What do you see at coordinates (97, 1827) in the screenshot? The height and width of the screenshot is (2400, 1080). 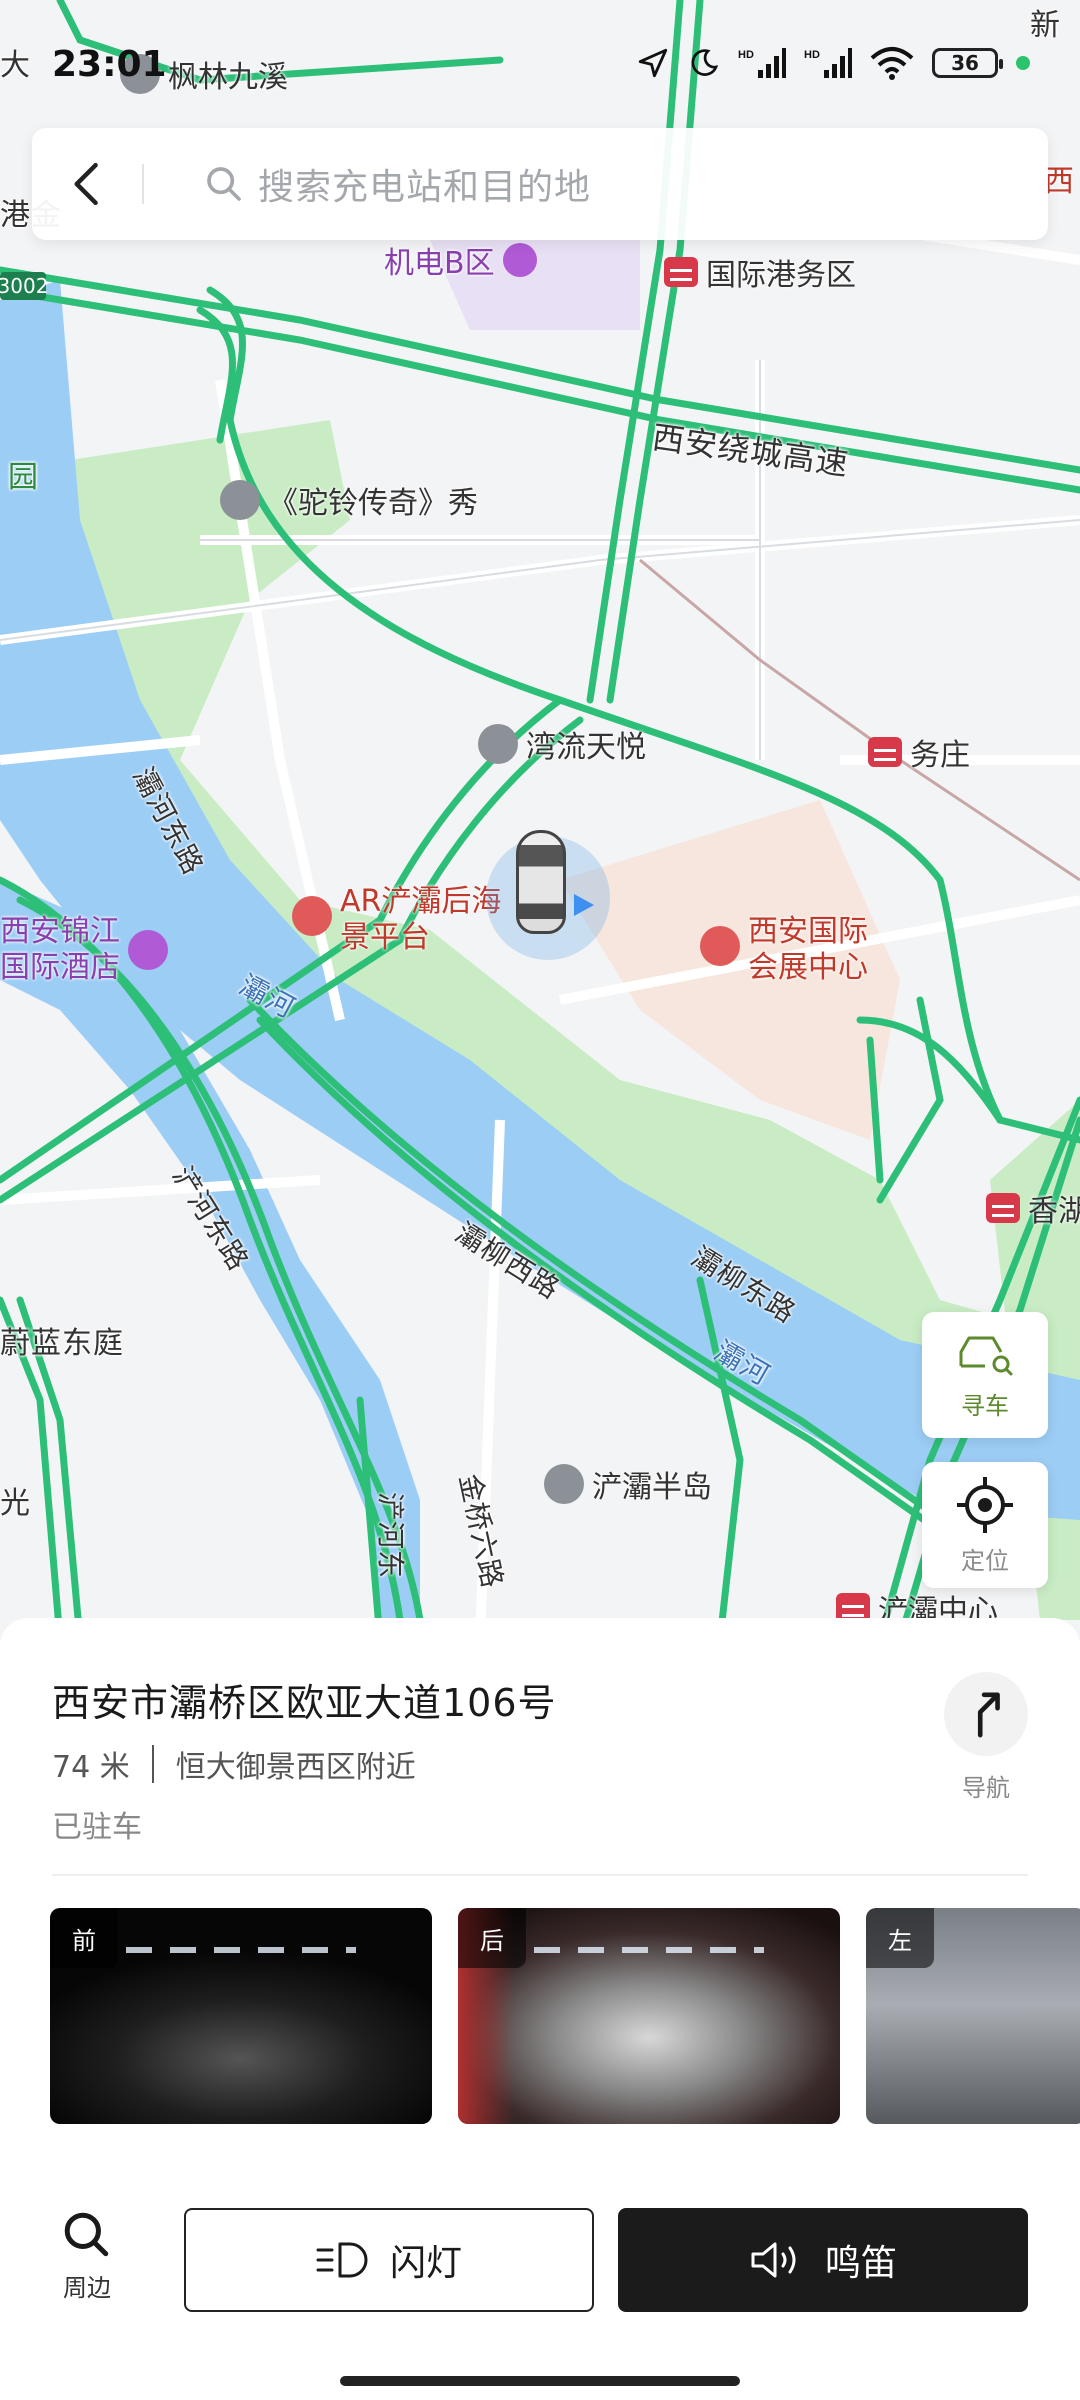 I see `parking-status: 已驻车` at bounding box center [97, 1827].